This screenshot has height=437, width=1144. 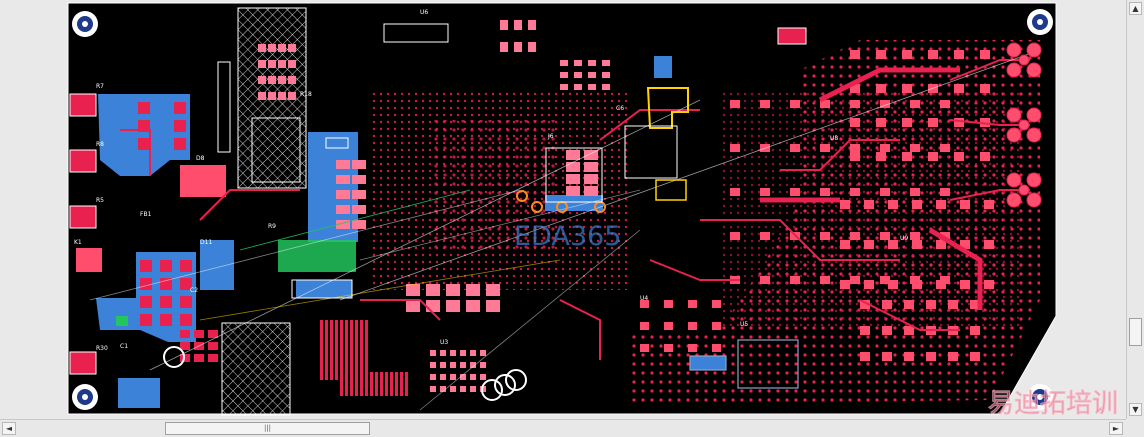 I want to click on silkscreen-ref-label: U9, so click(x=904, y=238).